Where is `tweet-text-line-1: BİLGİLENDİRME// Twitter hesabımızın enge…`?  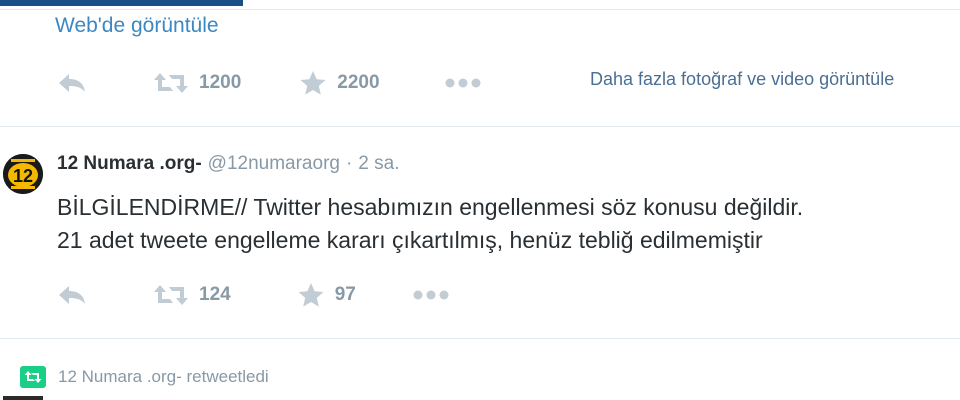
tweet-text-line-1: BİLGİLENDİRME// Twitter hesabımızın enge… is located at coordinates (430, 207).